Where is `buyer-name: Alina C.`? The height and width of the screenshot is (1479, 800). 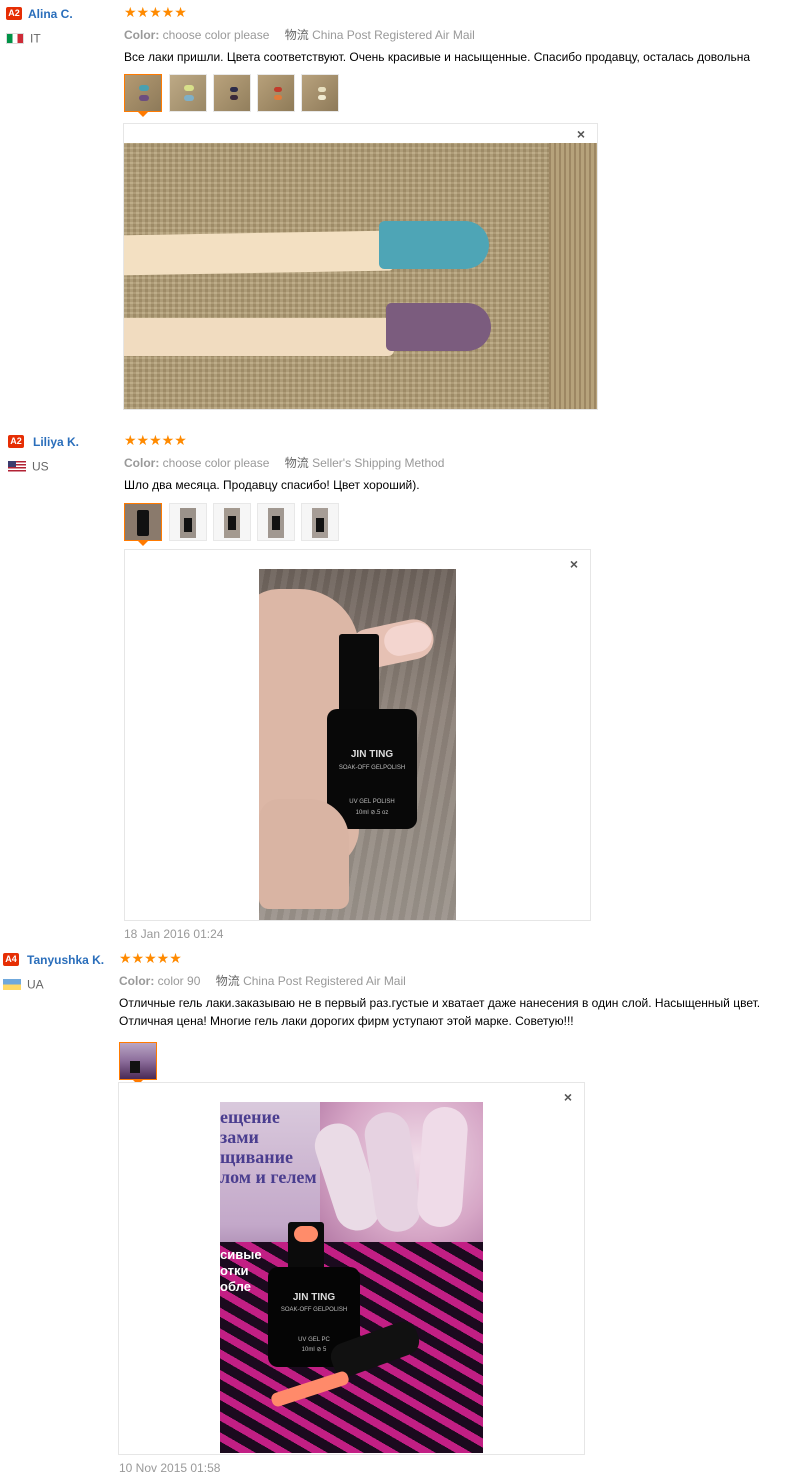
buyer-name: Alina C. is located at coordinates (50, 14).